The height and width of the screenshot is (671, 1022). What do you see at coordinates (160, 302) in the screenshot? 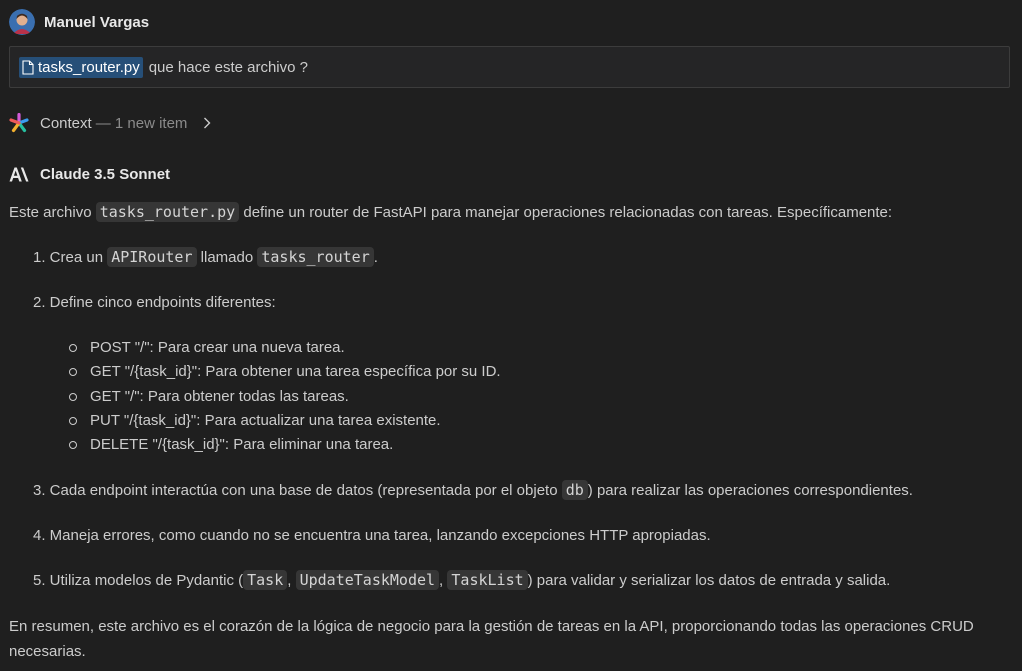
I see `step-text: Define cinco endpoints diferentes:` at bounding box center [160, 302].